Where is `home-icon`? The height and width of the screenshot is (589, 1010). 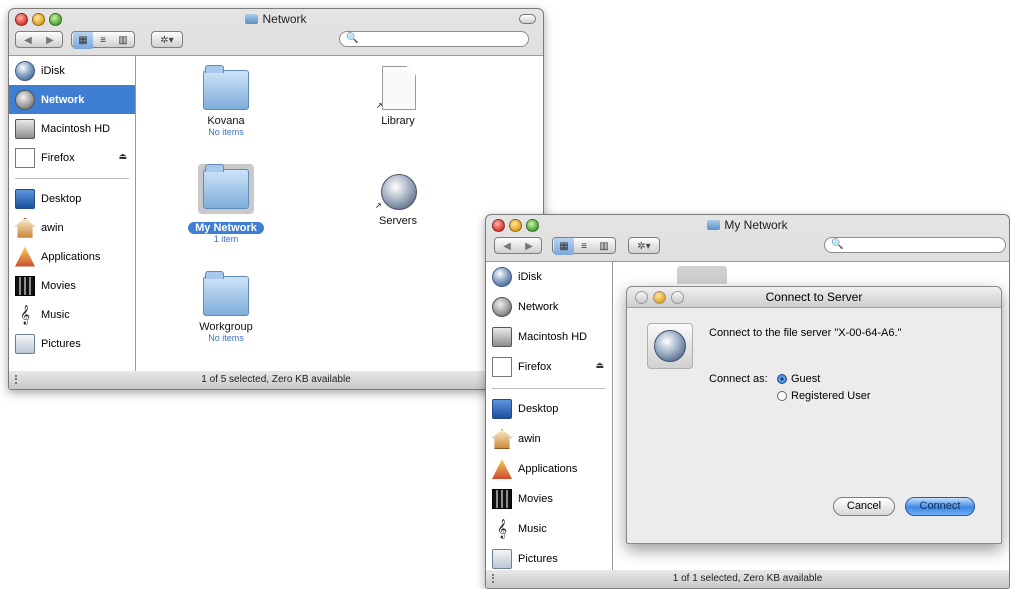 home-icon is located at coordinates (25, 227).